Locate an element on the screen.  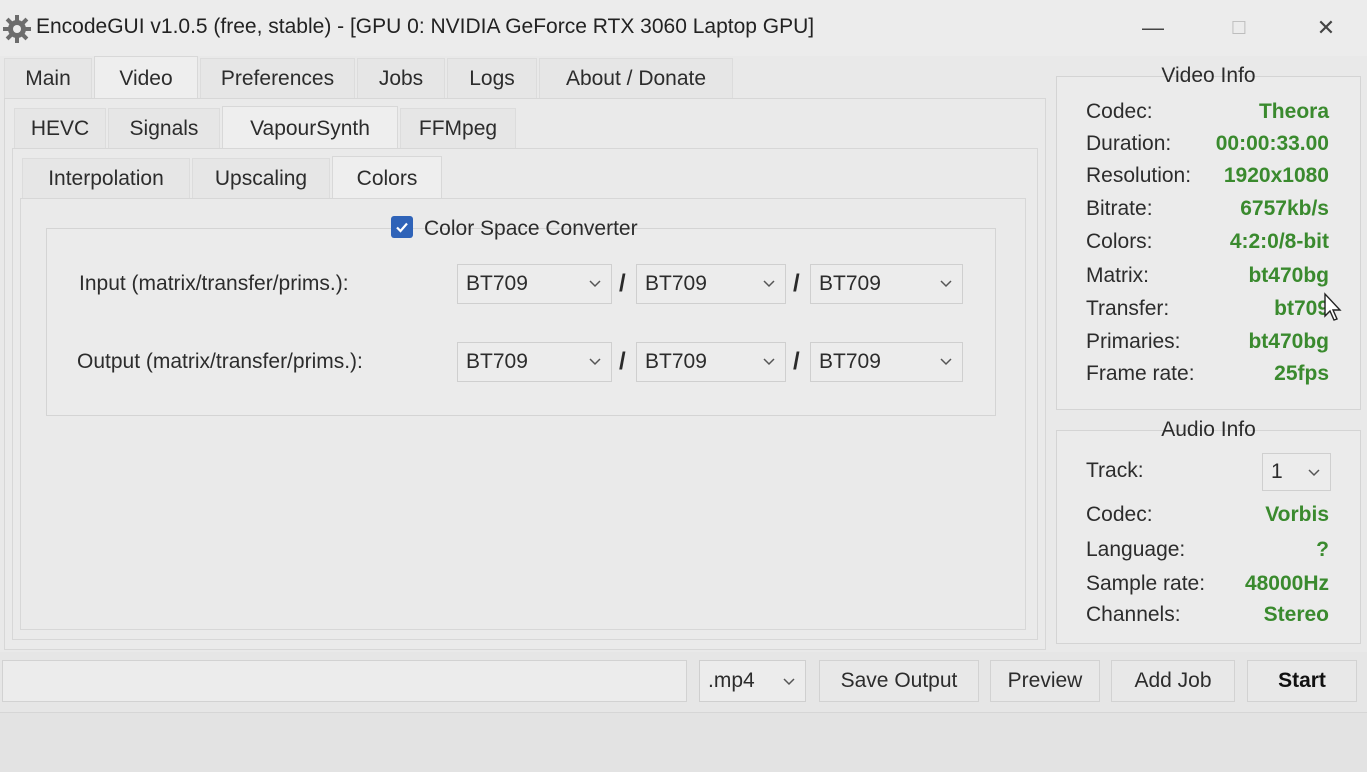
tab-preferences: Preferences is located at coordinates (277, 78).